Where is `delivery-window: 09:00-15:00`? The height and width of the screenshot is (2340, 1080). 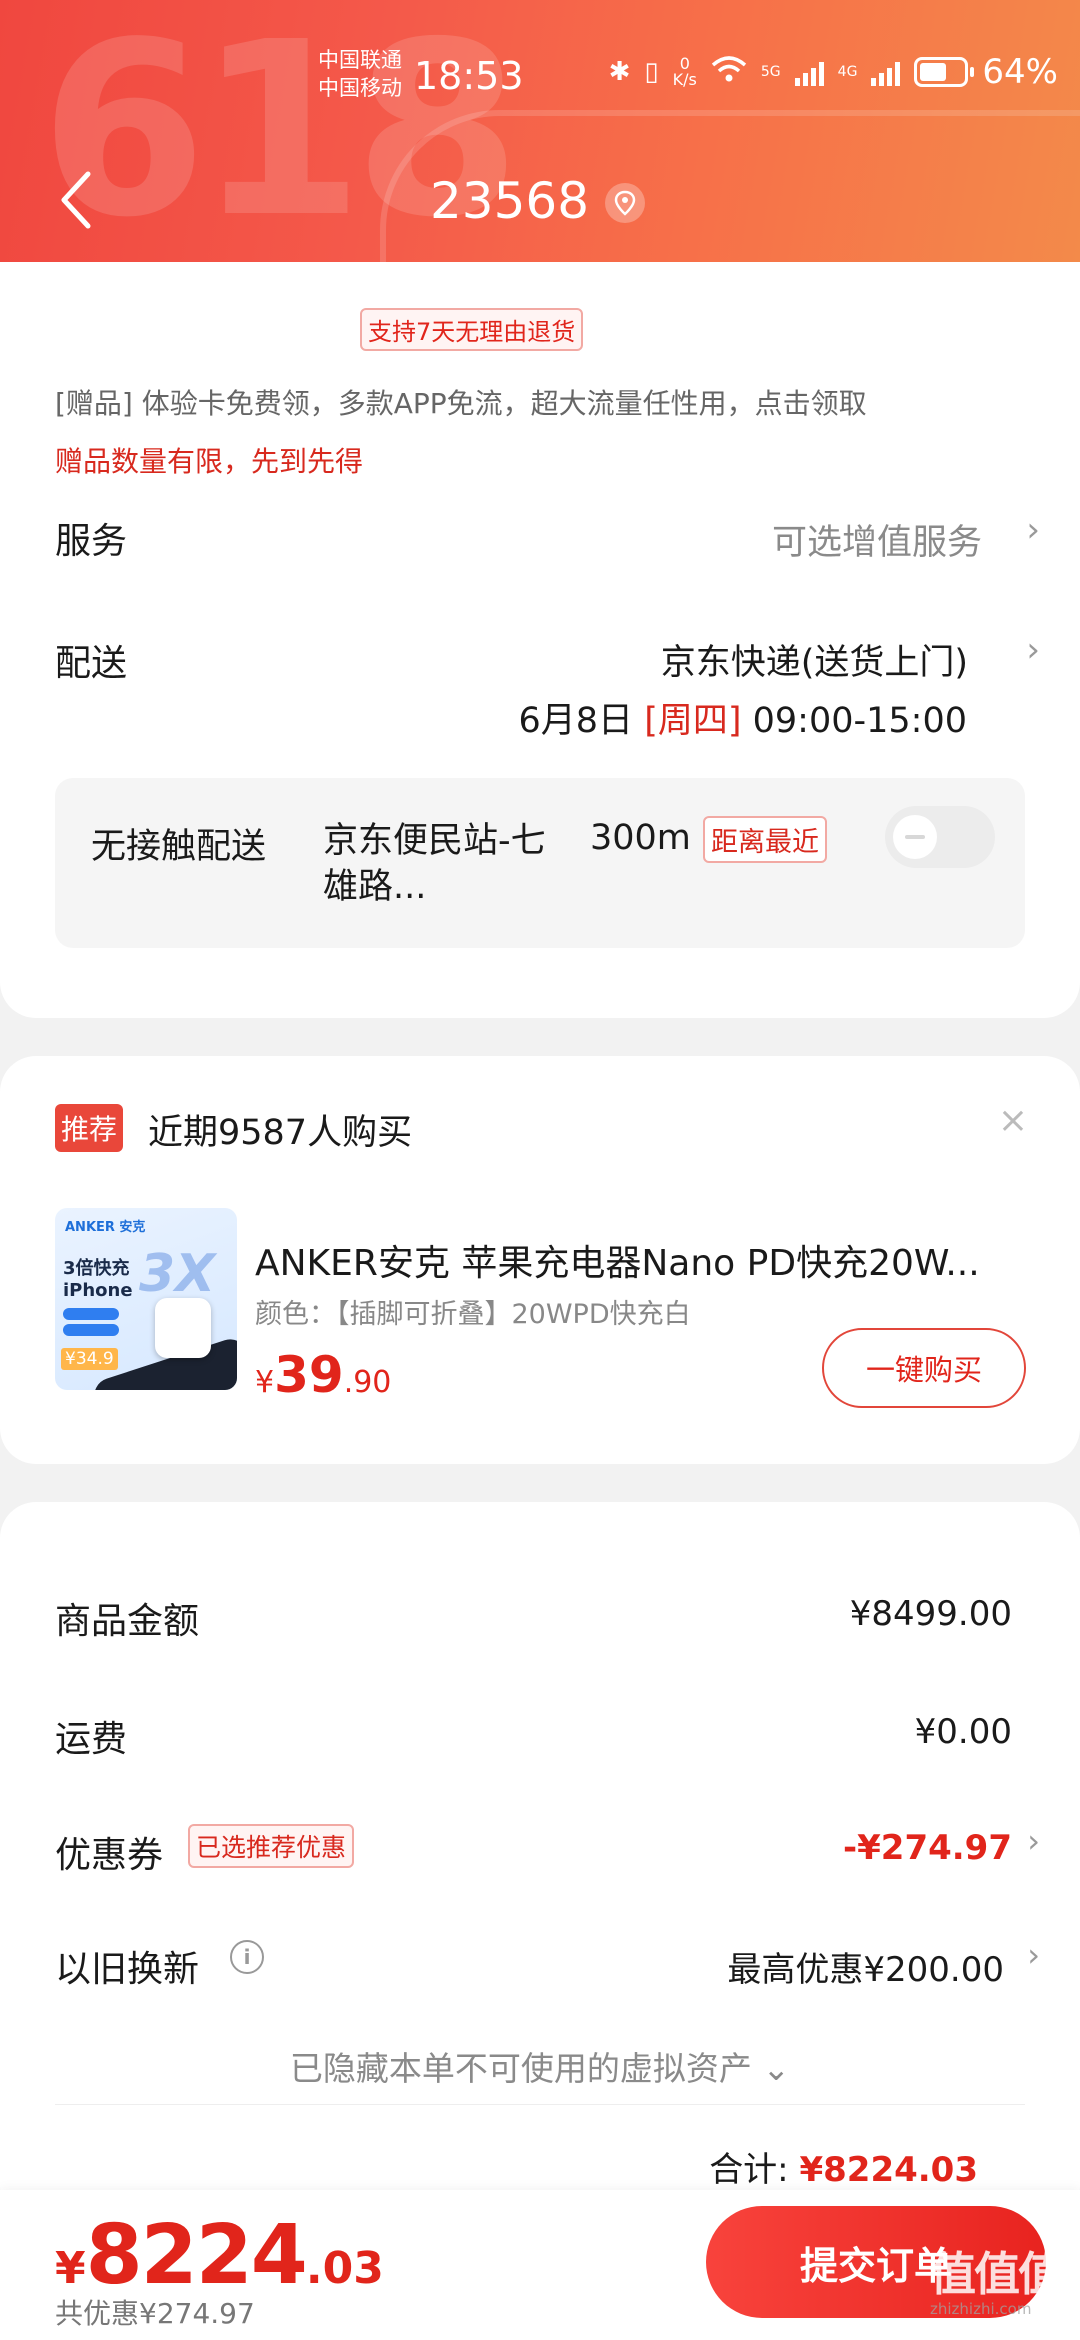 delivery-window: 09:00-15:00 is located at coordinates (859, 721).